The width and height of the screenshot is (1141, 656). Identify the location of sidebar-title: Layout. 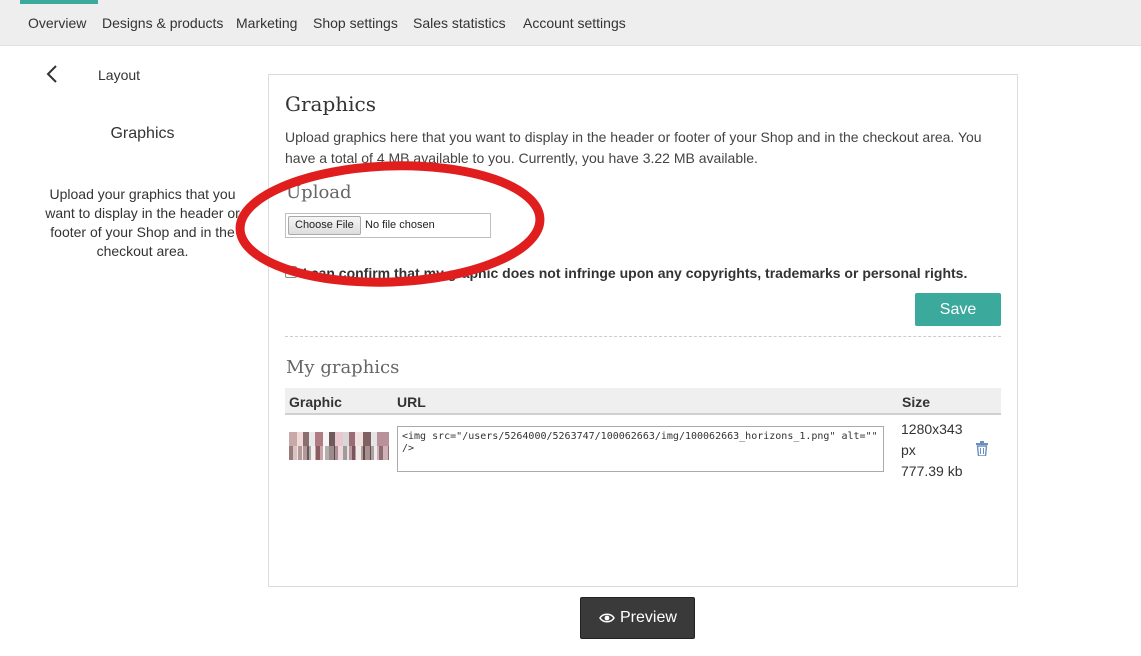
(119, 75).